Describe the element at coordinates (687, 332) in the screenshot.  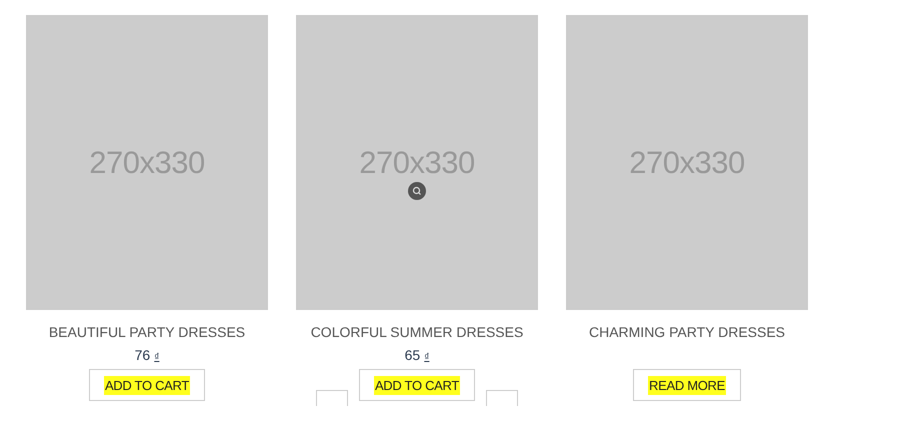
I see `product-title: CHARMING PARTY DRESSES` at that location.